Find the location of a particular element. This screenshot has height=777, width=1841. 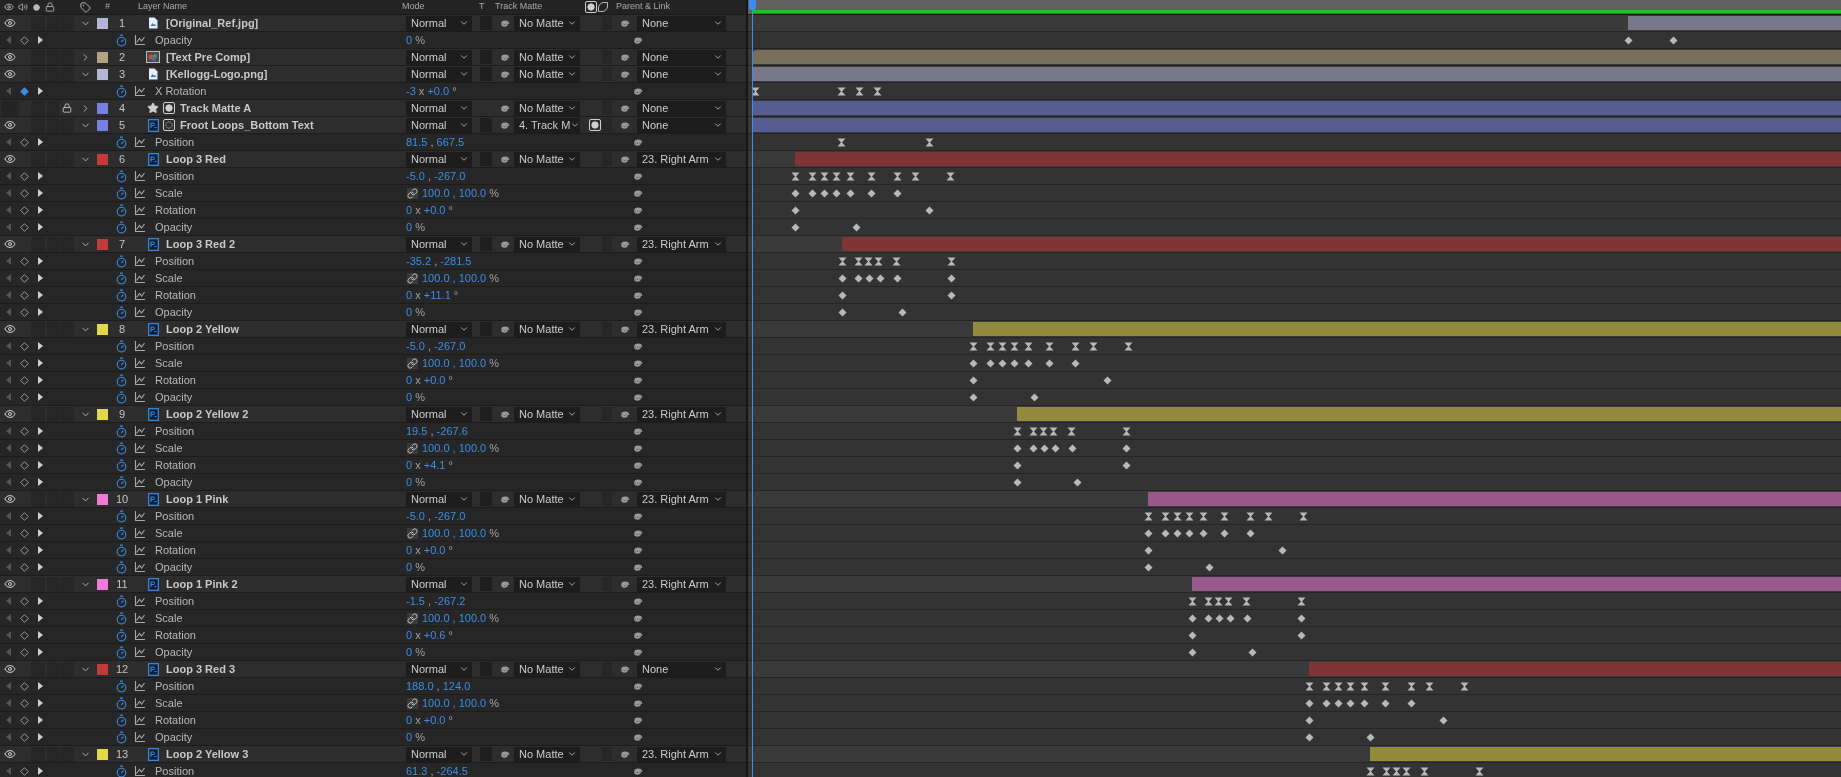

property-value: 0 x +11.1 ° is located at coordinates (432, 295).